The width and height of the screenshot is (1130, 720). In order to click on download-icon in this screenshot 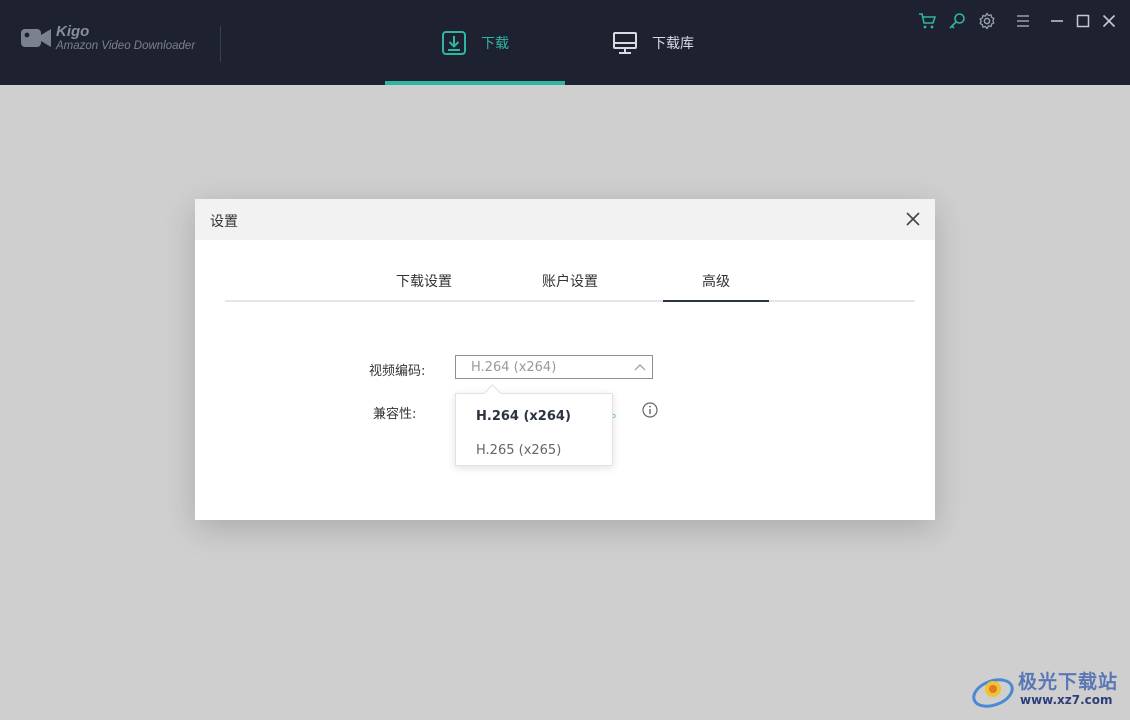, I will do `click(454, 42)`.